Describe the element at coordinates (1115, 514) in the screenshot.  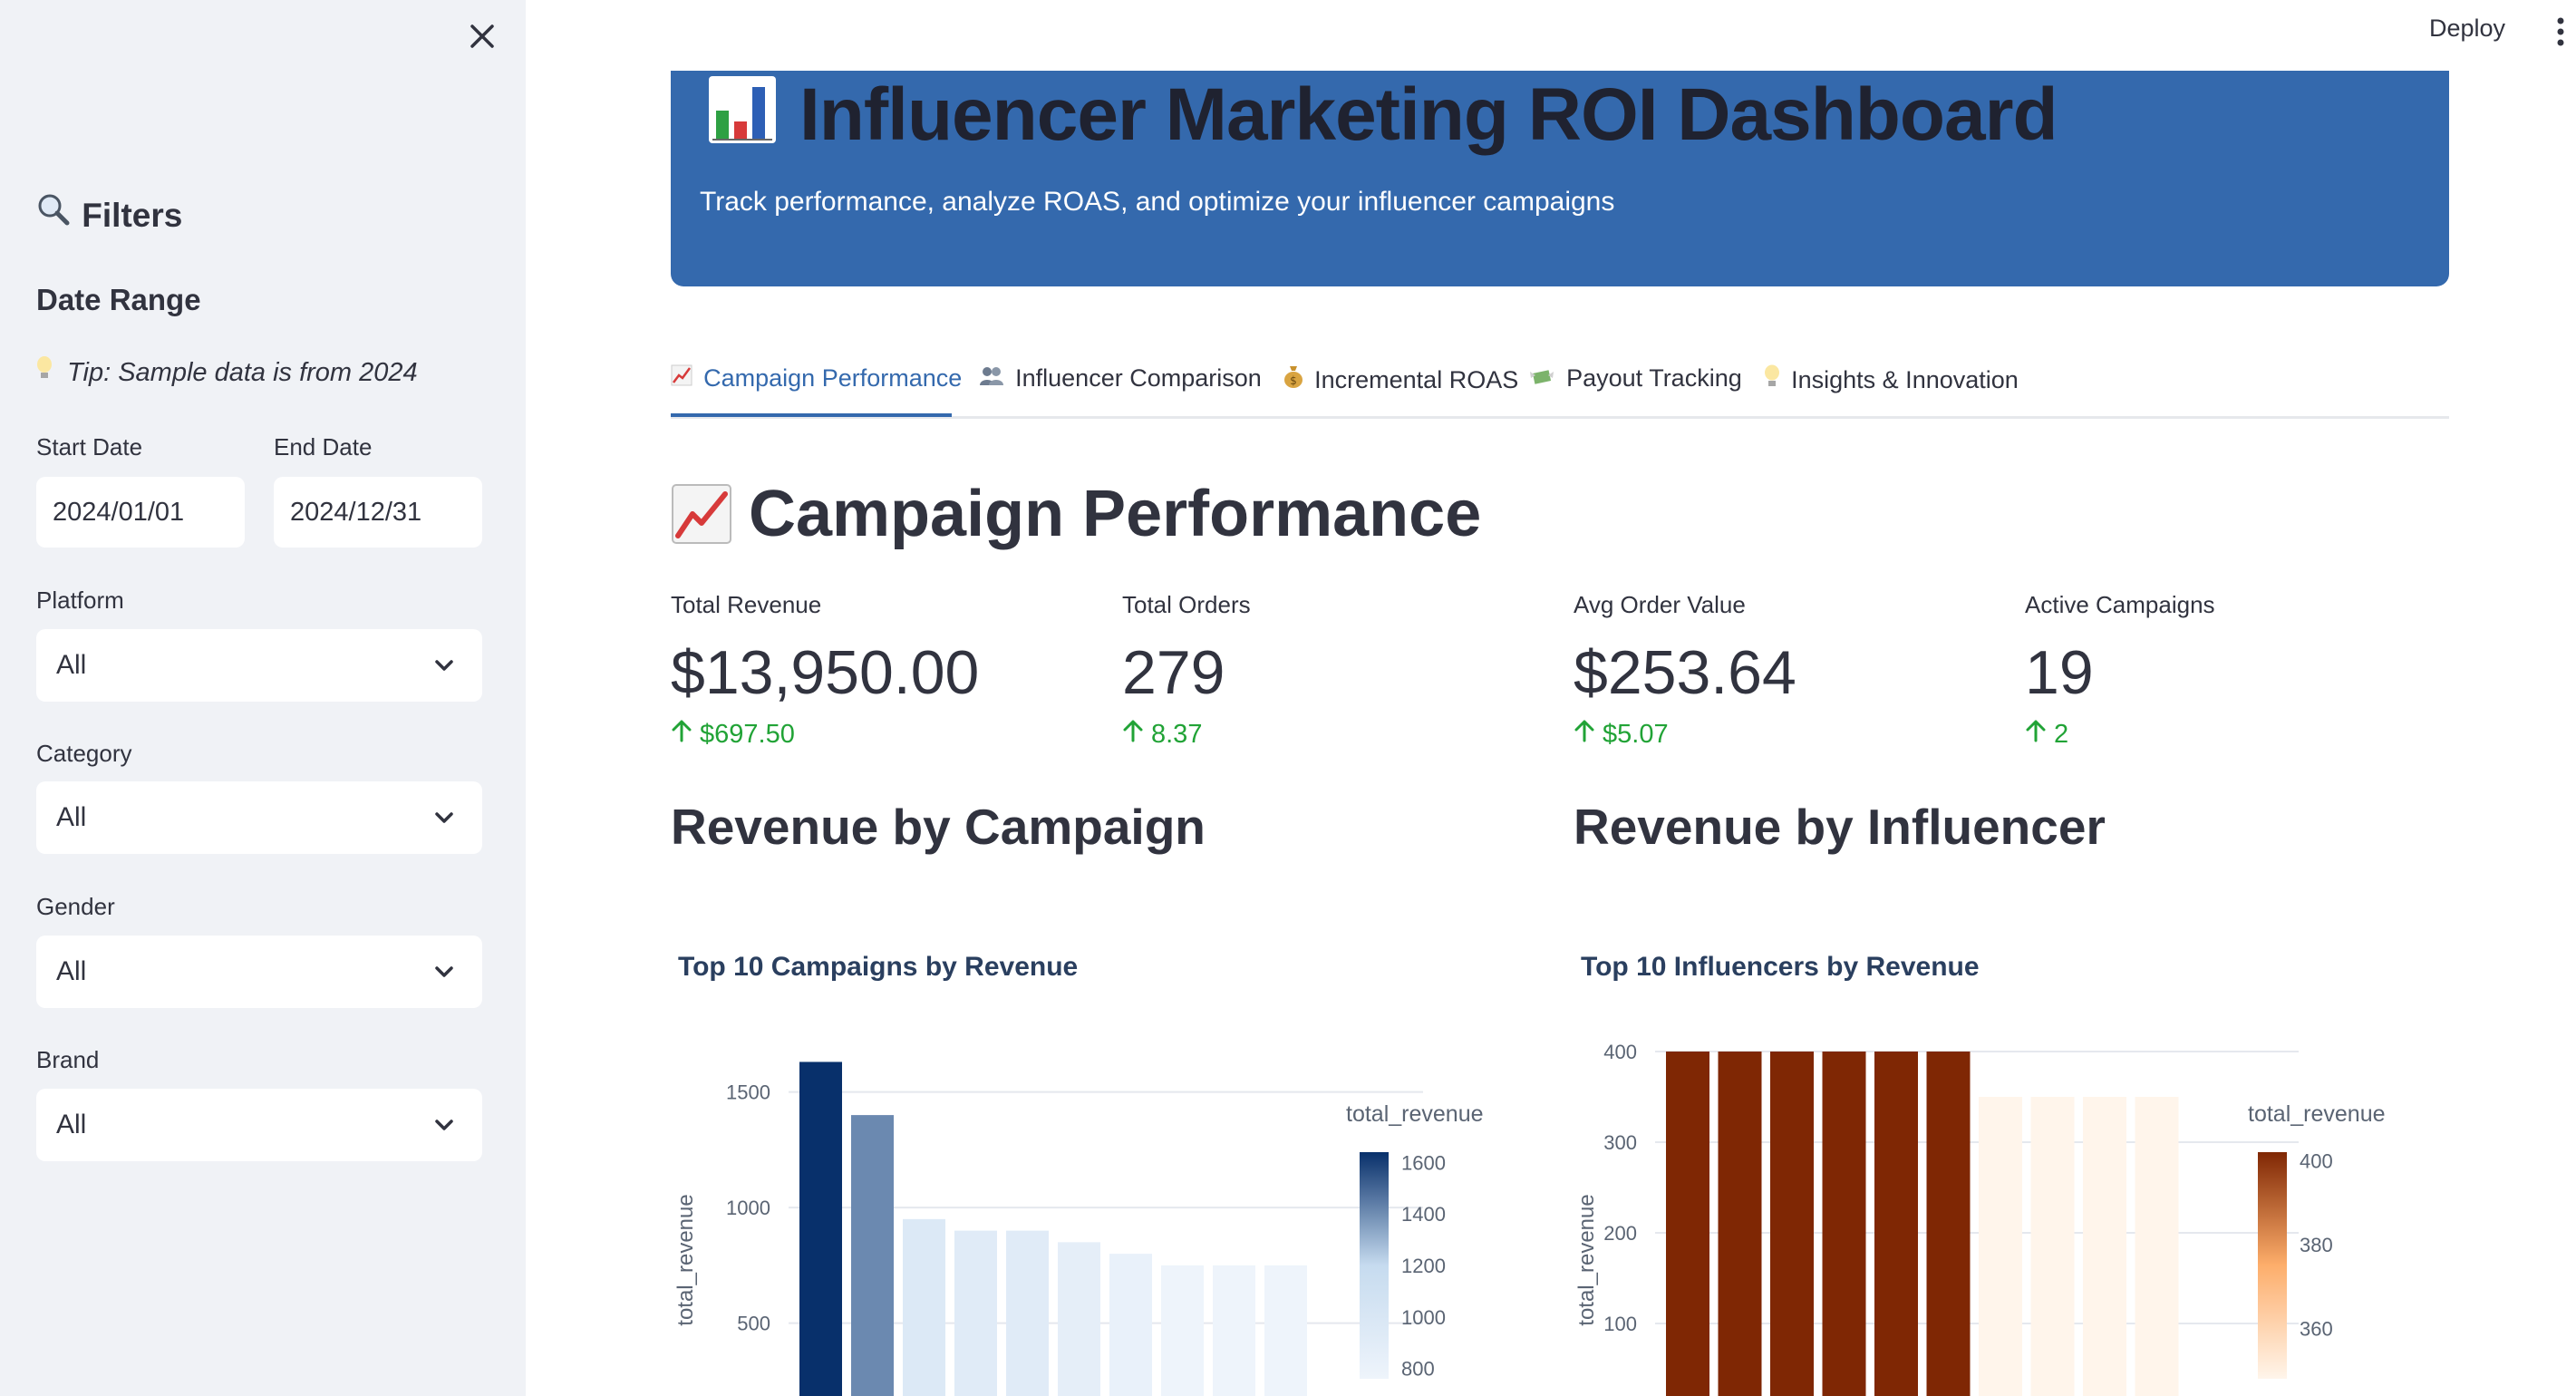
I see `section-title-text: Campaign Performance` at that location.